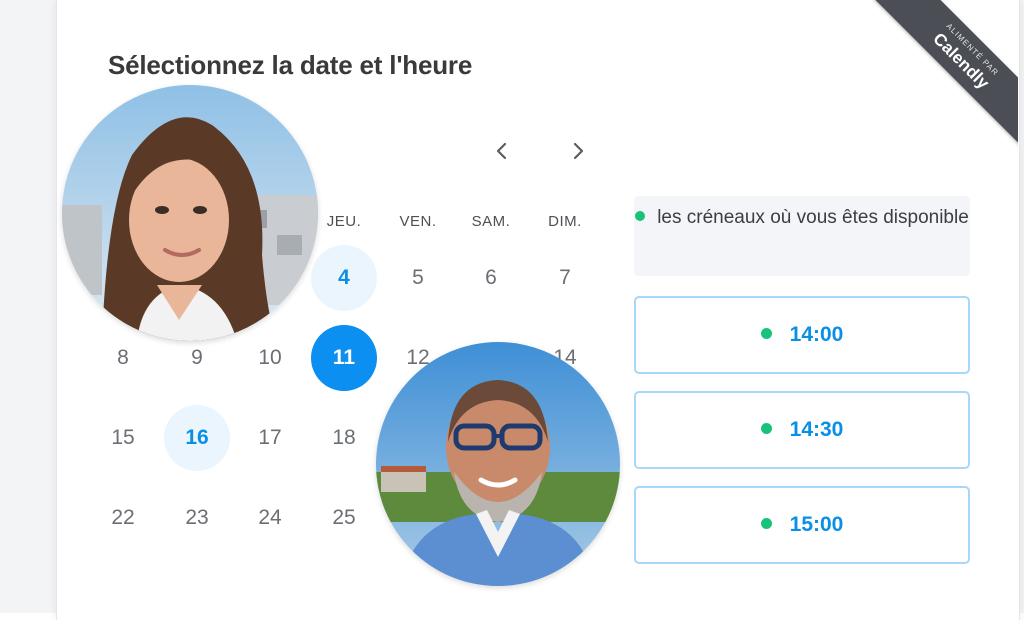 Image resolution: width=1024 pixels, height=620 pixels. I want to click on day-4: 4, so click(344, 278).